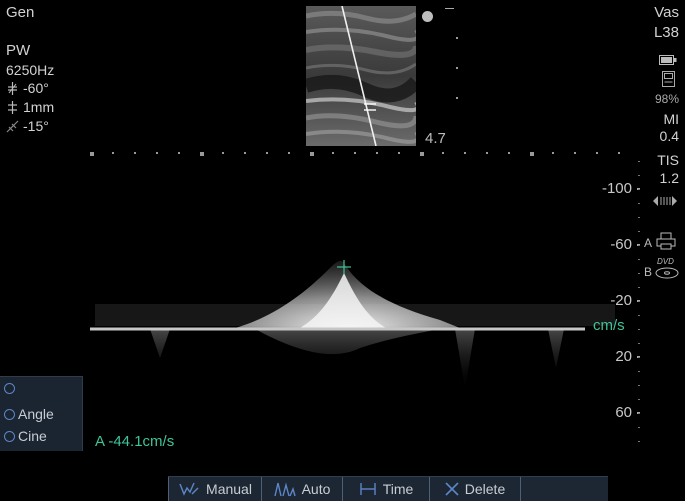 This screenshot has height=501, width=685. I want to click on time-marker-row, so click(355, 154).